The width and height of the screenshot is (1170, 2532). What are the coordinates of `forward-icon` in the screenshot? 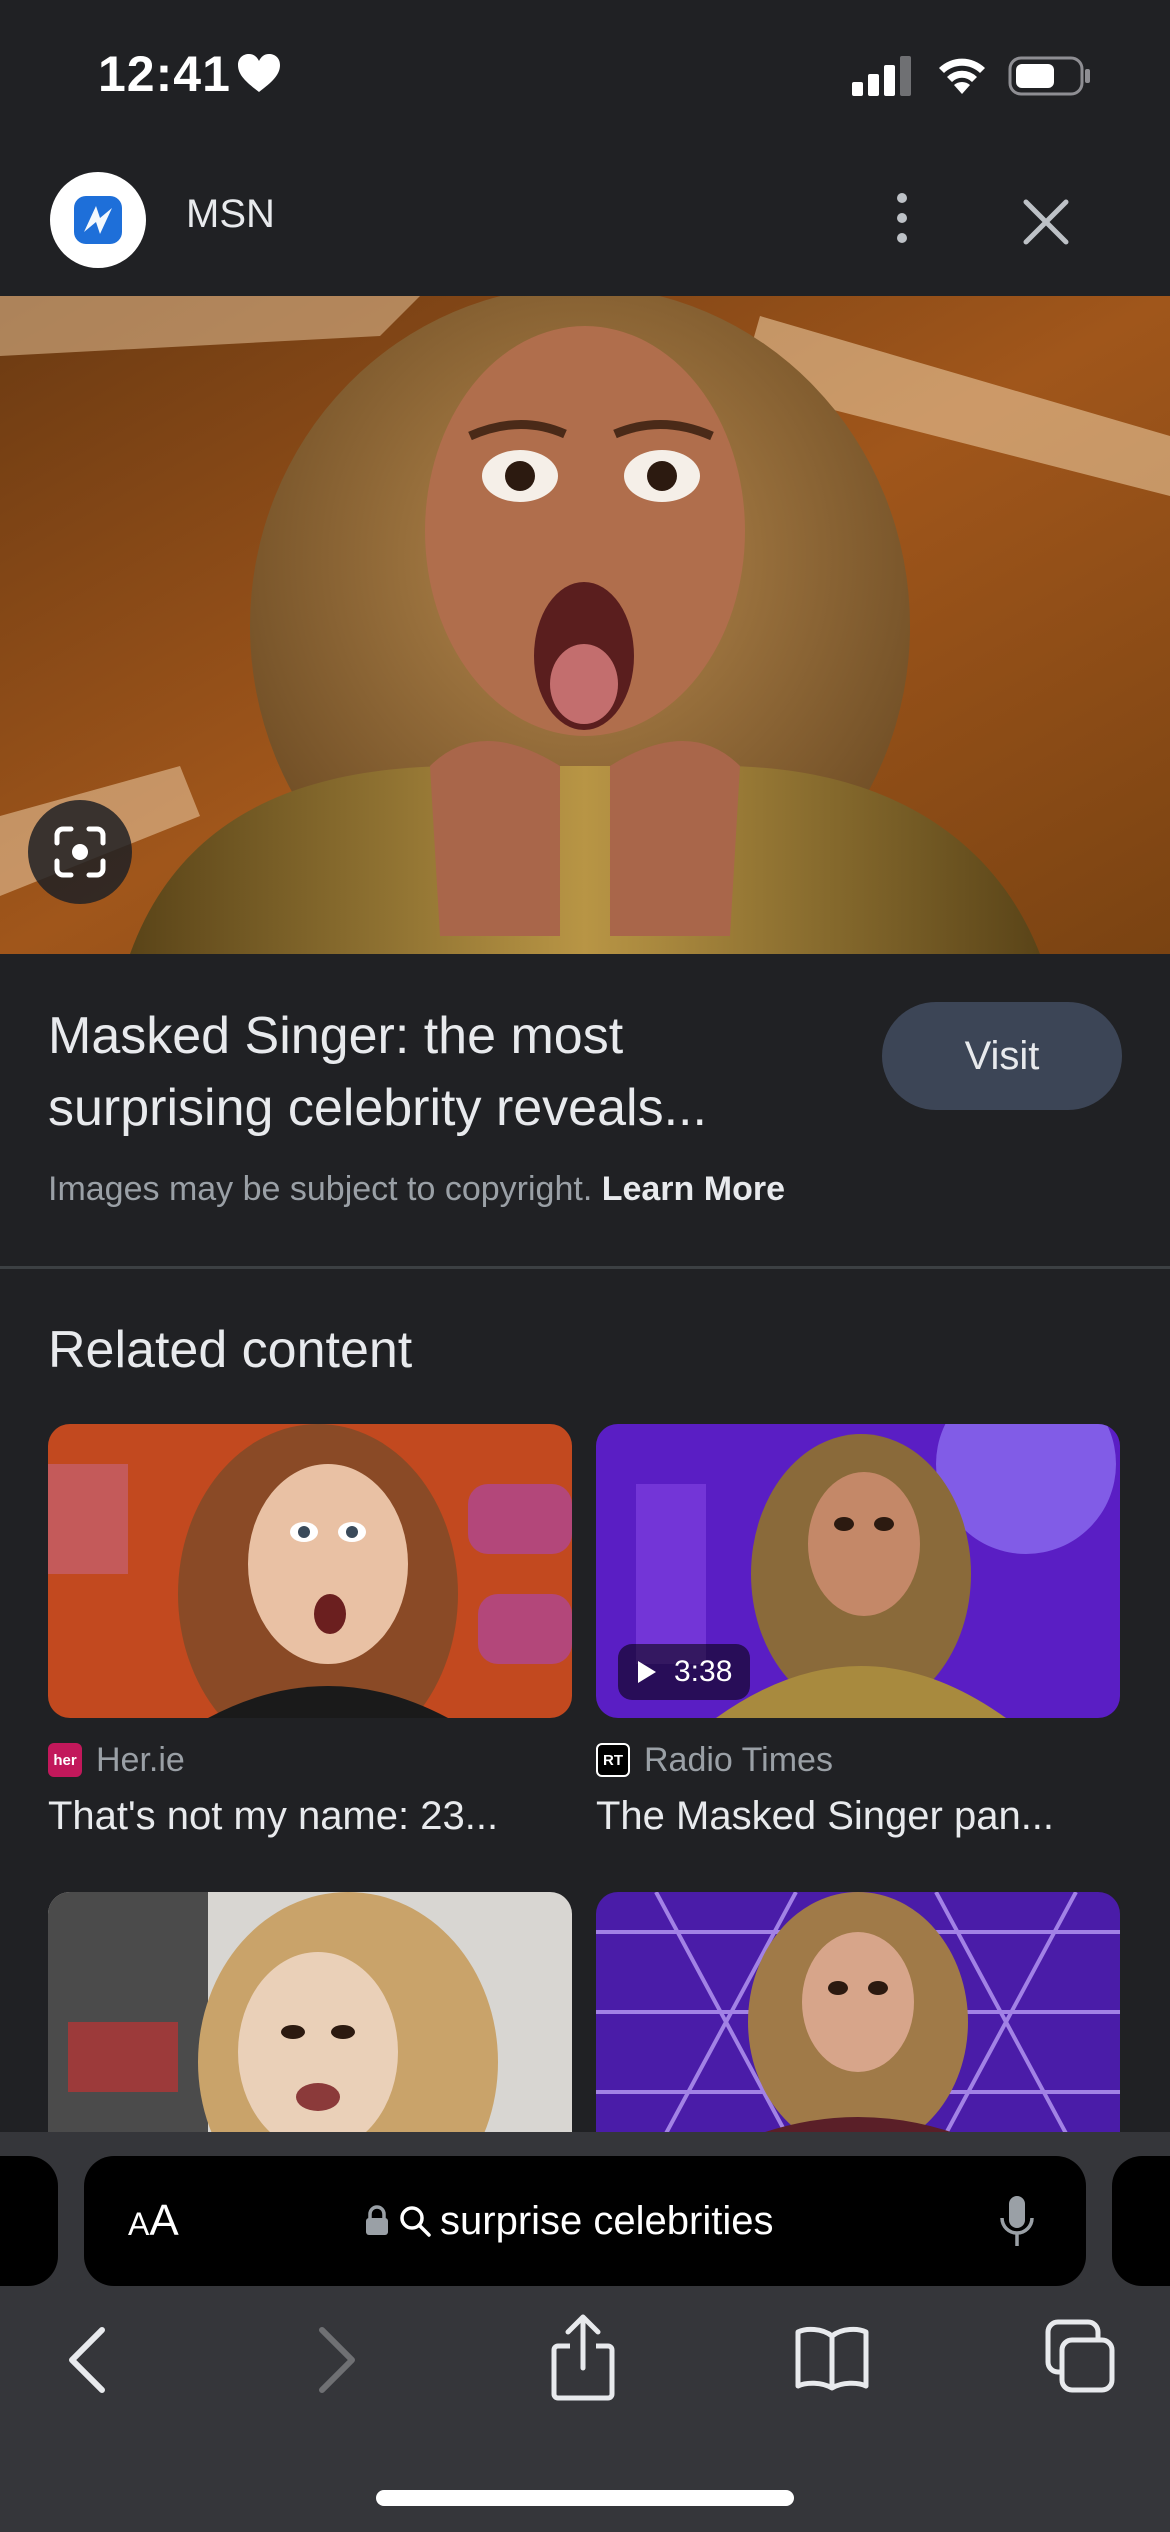 It's located at (338, 2360).